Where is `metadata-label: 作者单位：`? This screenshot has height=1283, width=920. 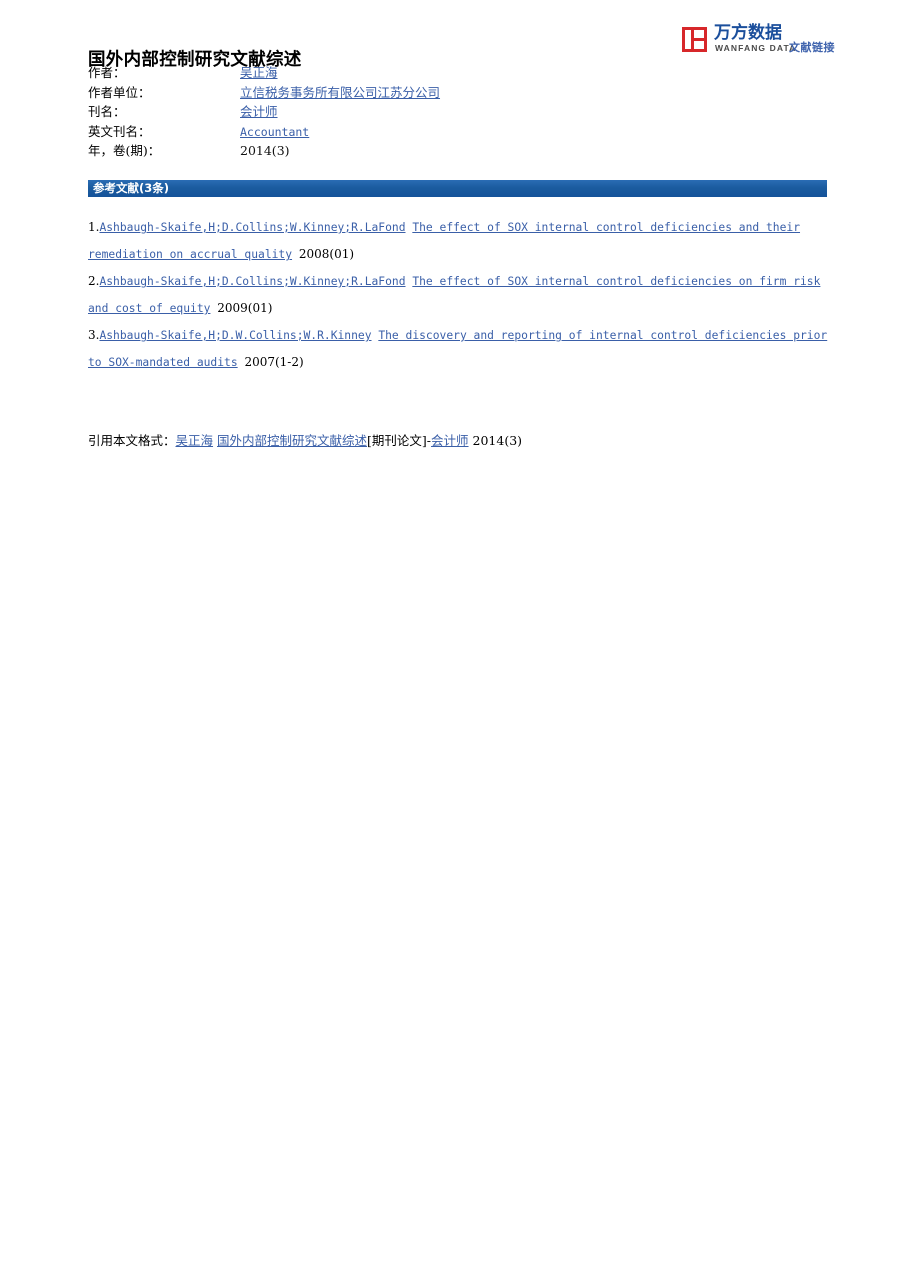 metadata-label: 作者单位： is located at coordinates (119, 92).